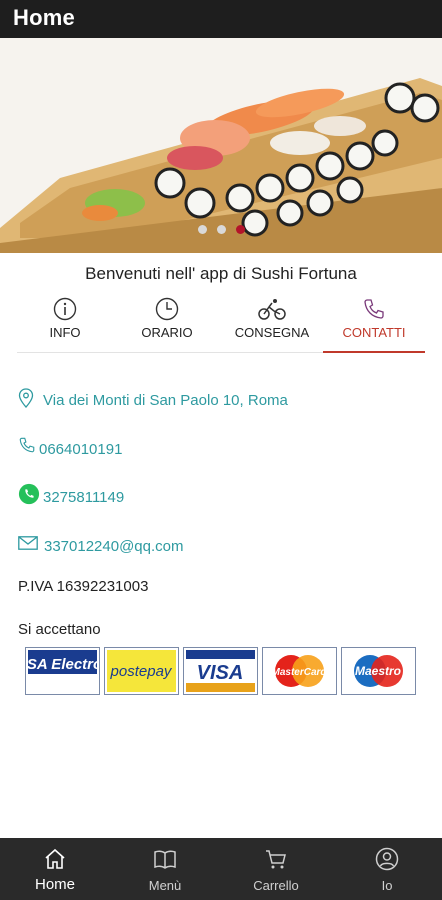 The height and width of the screenshot is (900, 442). Describe the element at coordinates (272, 324) in the screenshot. I see `tab-consegna: CONSEGNA` at that location.